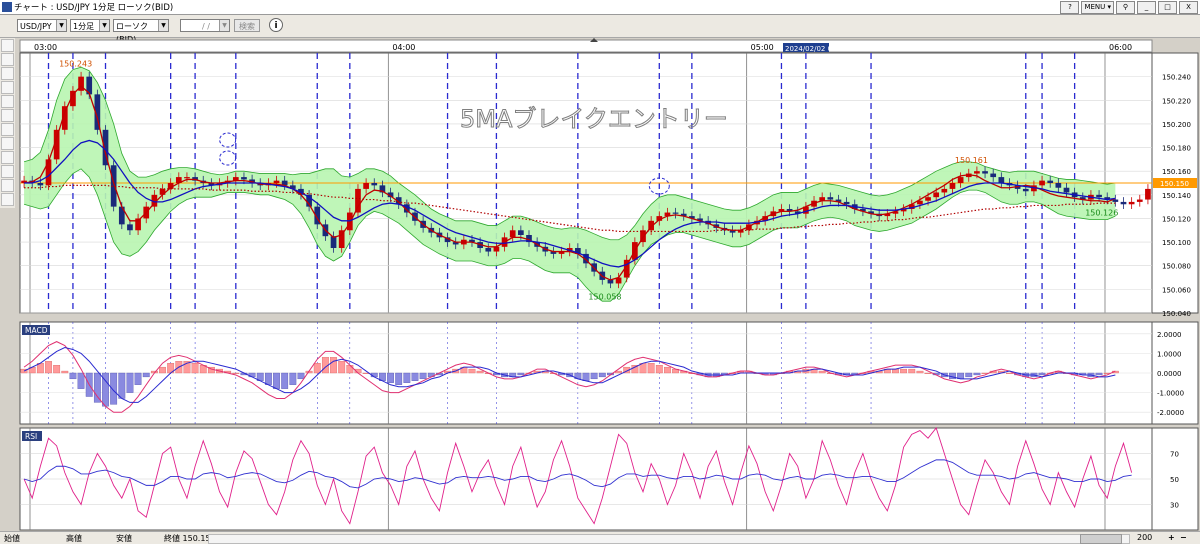 The height and width of the screenshot is (544, 1200). Describe the element at coordinates (1170, 394) in the screenshot. I see `macd-tick-label: -1.0000` at that location.